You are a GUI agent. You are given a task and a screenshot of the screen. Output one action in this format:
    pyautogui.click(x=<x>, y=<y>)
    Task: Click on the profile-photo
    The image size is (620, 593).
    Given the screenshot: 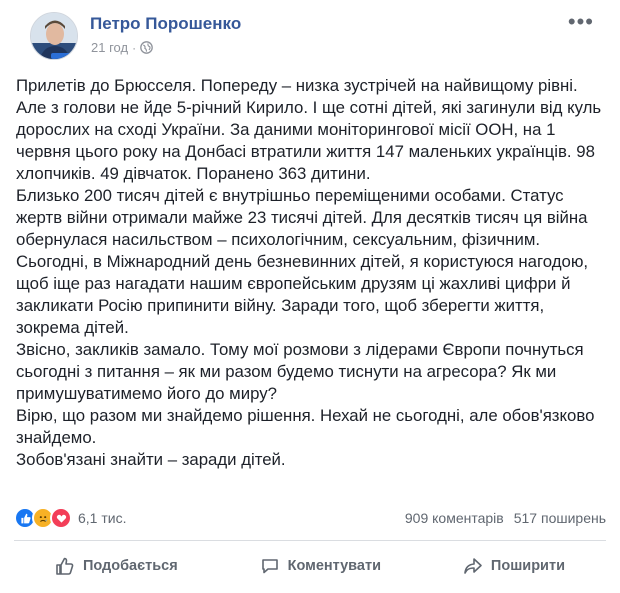 What is the action you would take?
    pyautogui.click(x=54, y=36)
    